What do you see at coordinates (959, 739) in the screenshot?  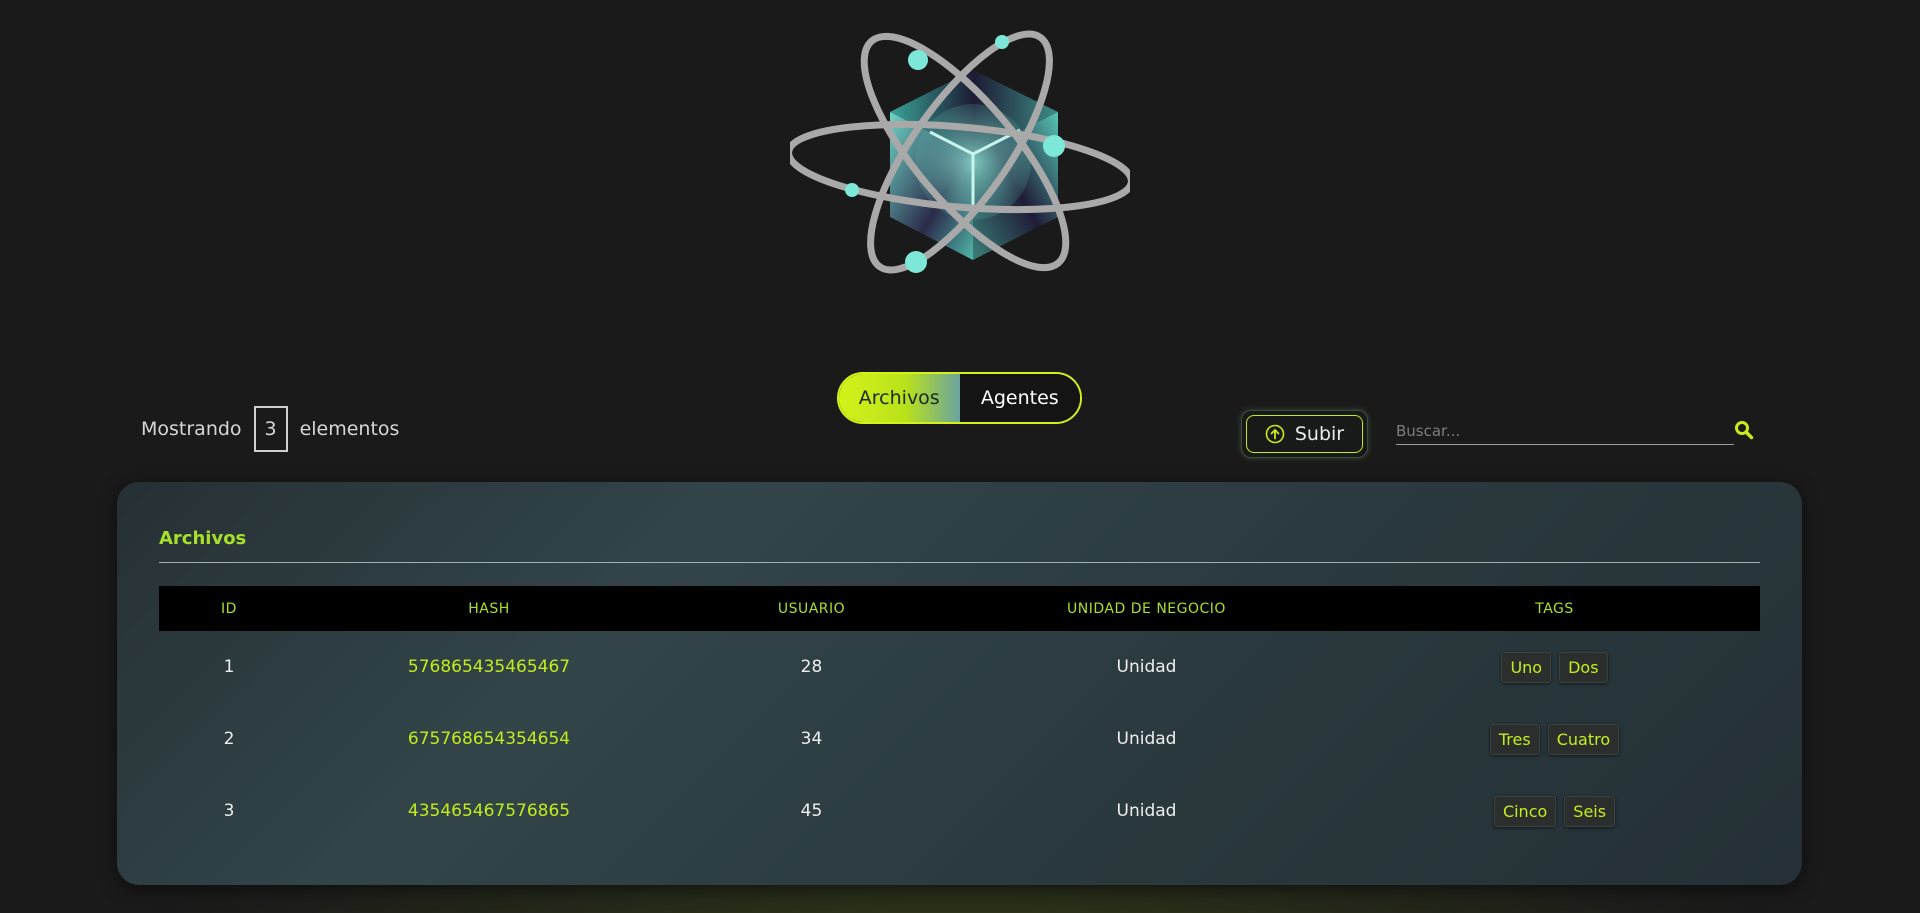 I see `table-row: 2 675768654354654 34 Unidad Tres Cuatro` at bounding box center [959, 739].